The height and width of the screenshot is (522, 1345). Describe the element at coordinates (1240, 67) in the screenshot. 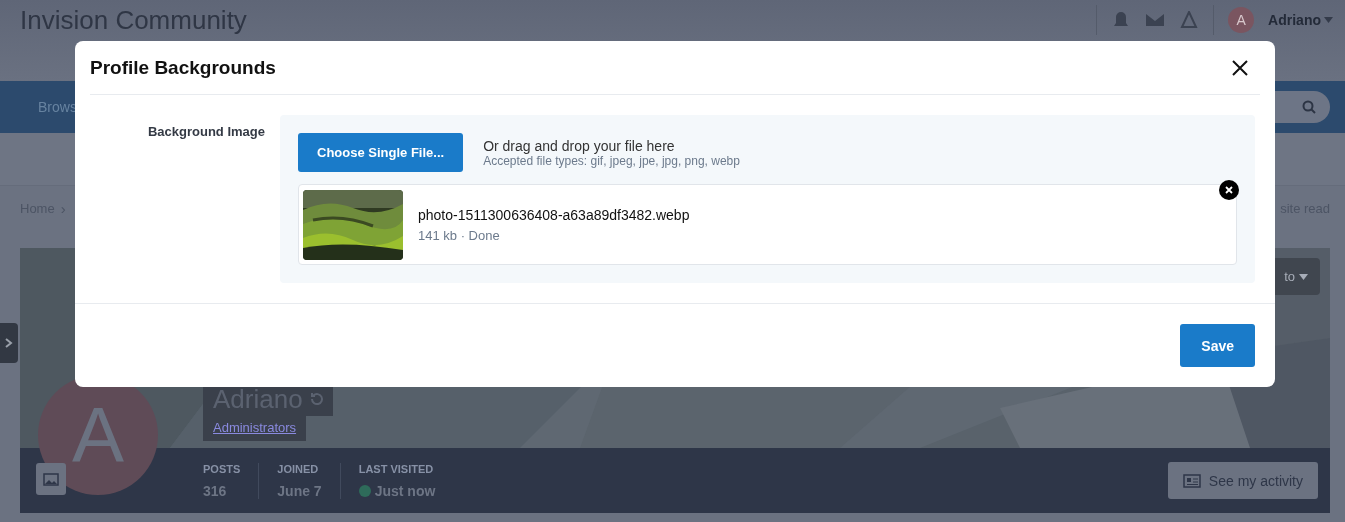

I see `close-icon` at that location.